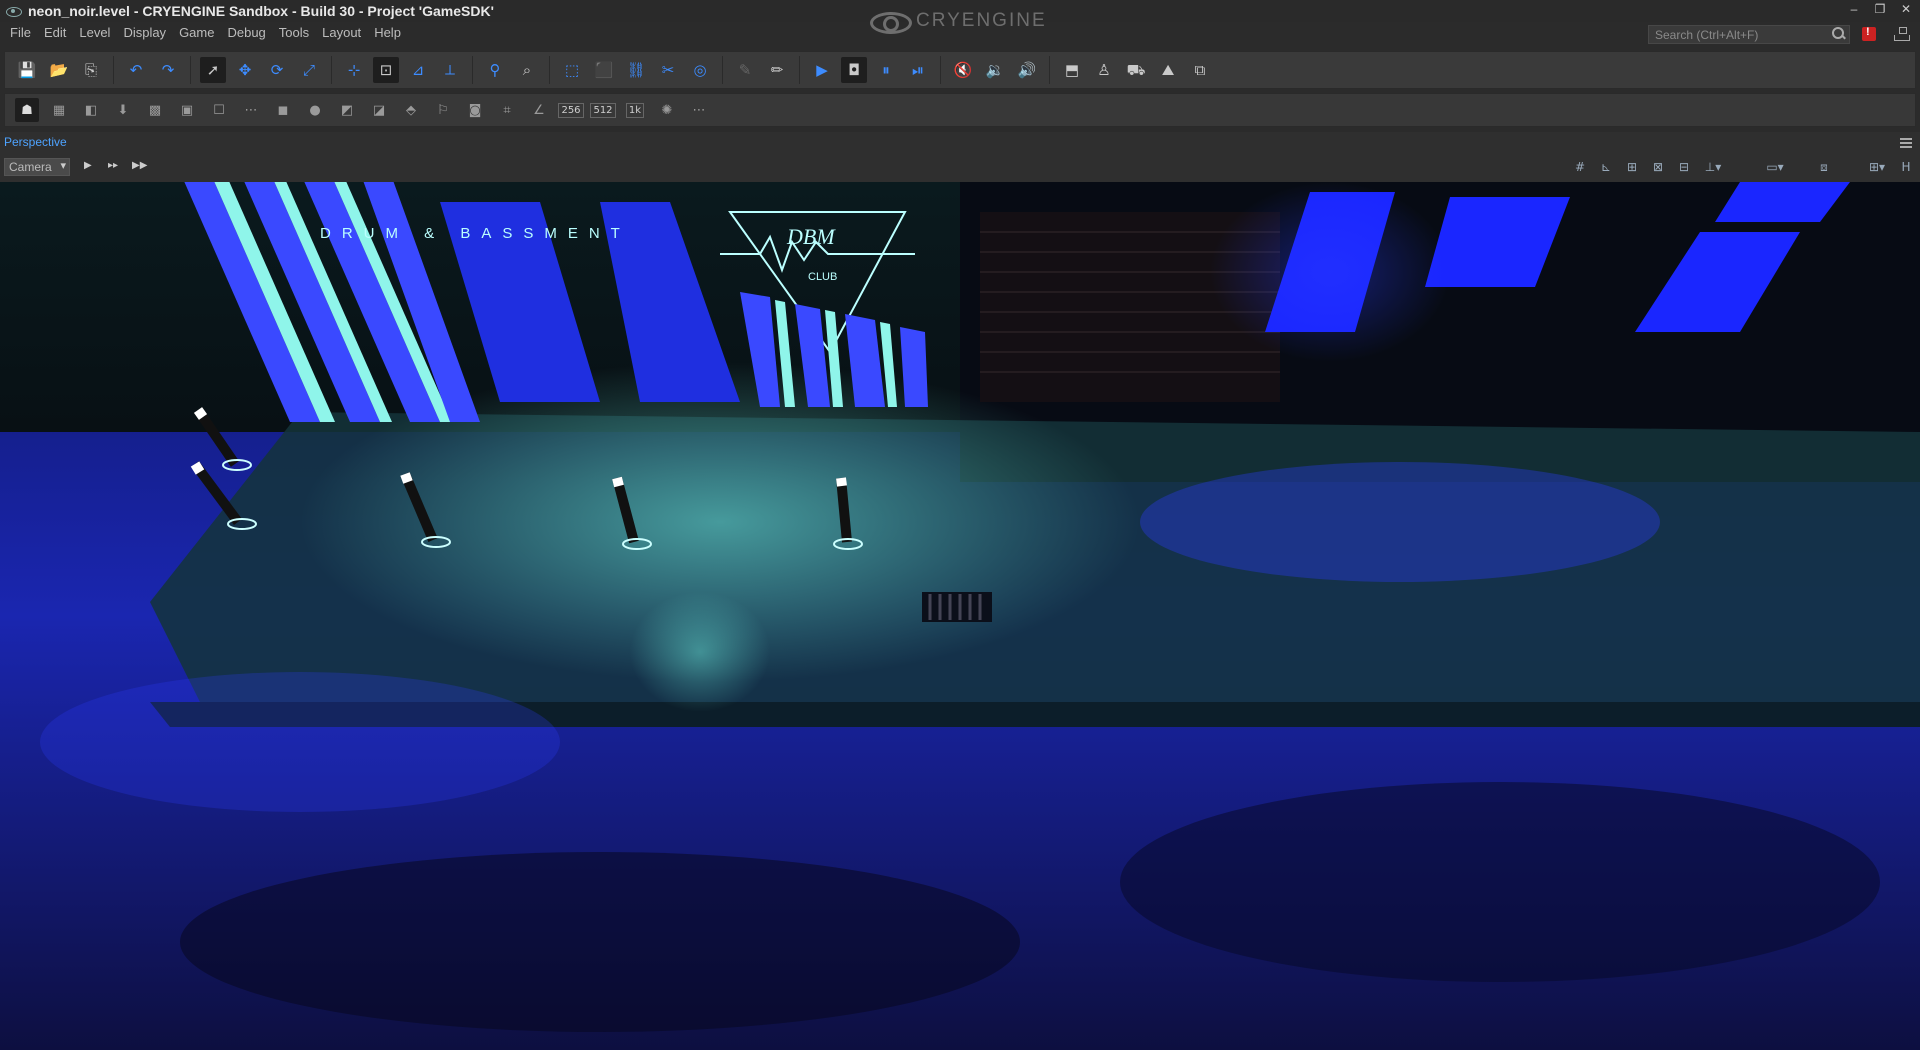  Describe the element at coordinates (507, 110) in the screenshot. I see `display-lod-icon: ⌗` at that location.